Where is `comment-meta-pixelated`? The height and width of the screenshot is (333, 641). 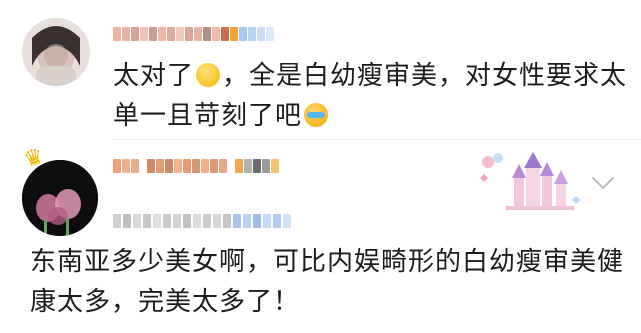 comment-meta-pixelated is located at coordinates (202, 221).